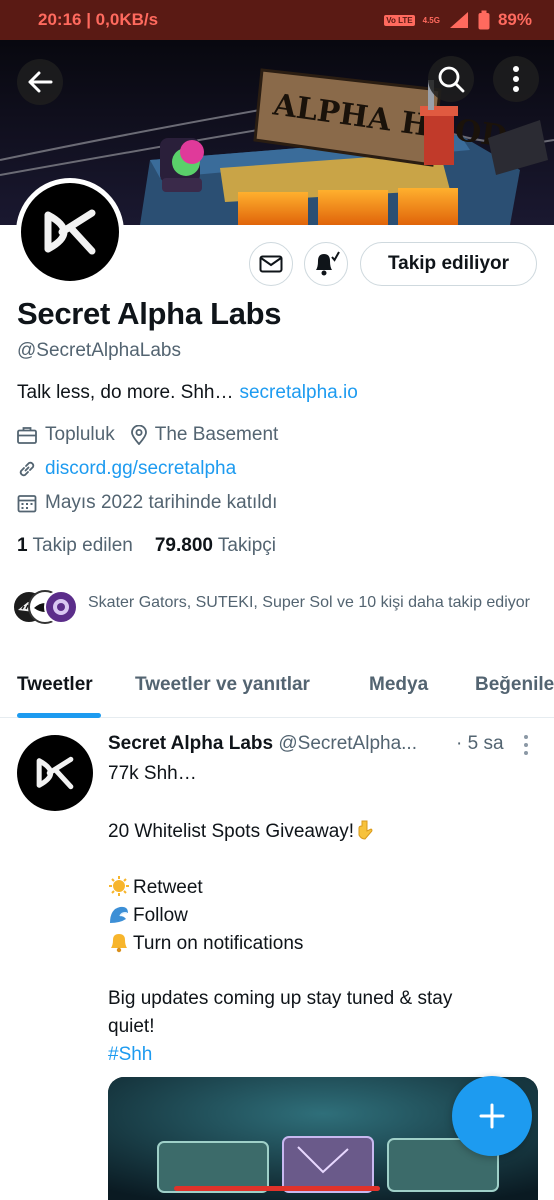  I want to click on message-button, so click(271, 264).